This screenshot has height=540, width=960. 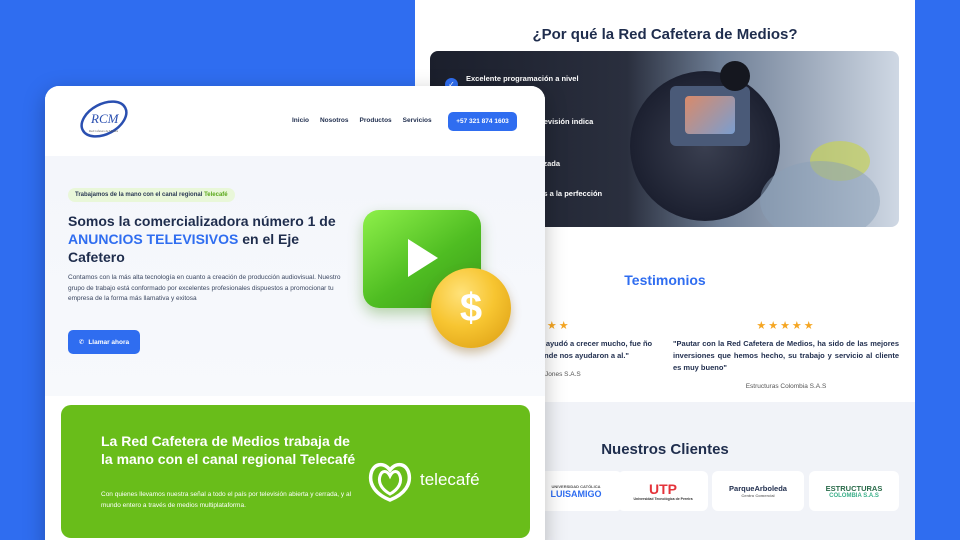 What do you see at coordinates (758, 495) in the screenshot?
I see `client-logo-subtext: Centro Comercial` at bounding box center [758, 495].